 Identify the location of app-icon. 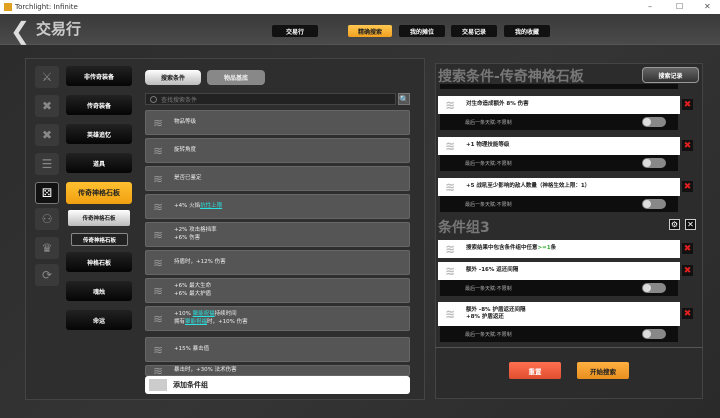
(8, 7).